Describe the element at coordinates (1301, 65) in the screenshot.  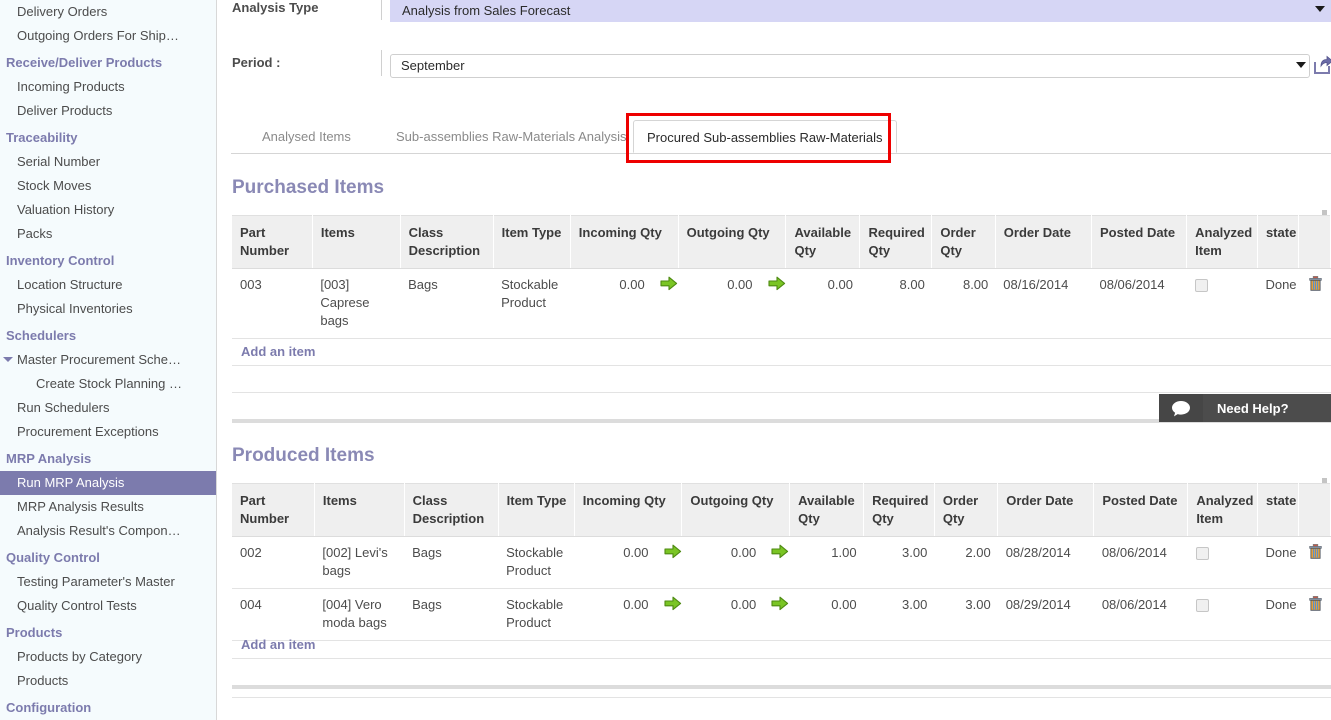
I see `chevron-down-icon-period` at that location.